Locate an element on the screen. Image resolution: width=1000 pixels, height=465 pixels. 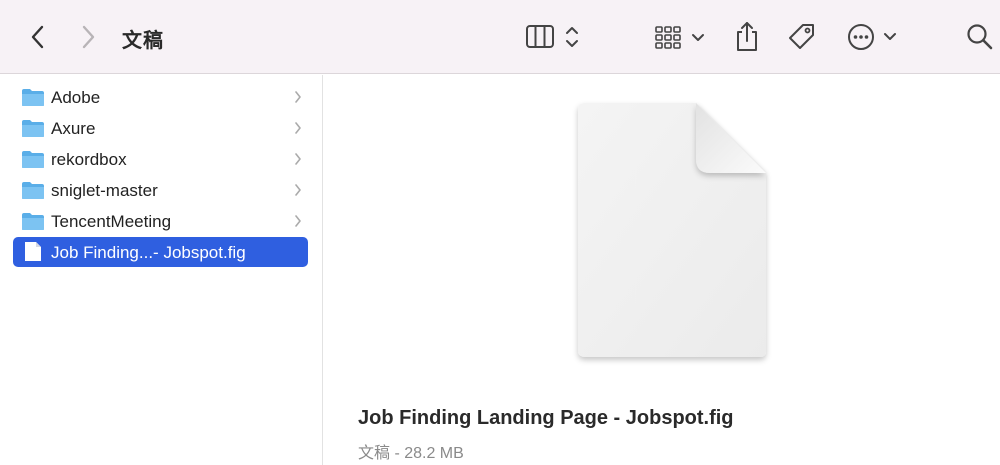
list-item-label: Adobe is located at coordinates (76, 97).